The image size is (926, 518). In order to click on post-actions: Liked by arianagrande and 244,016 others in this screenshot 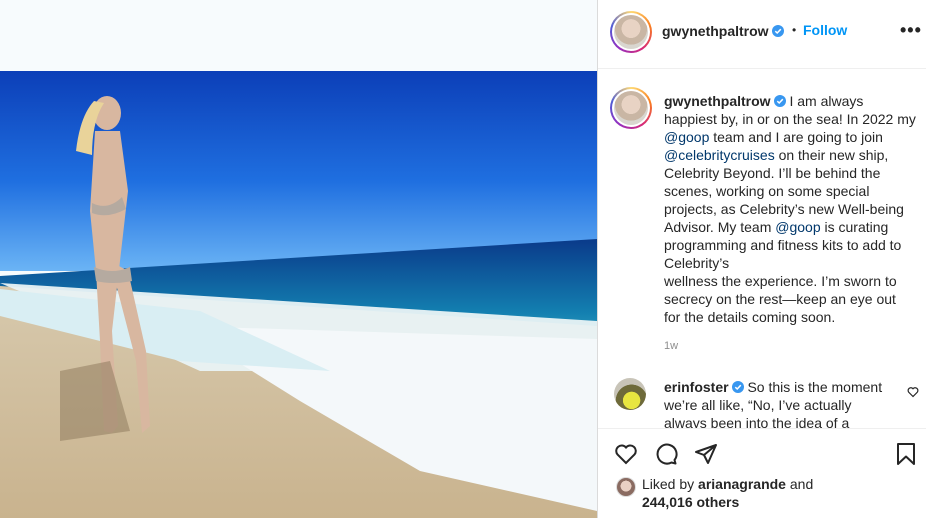, I will do `click(762, 473)`.